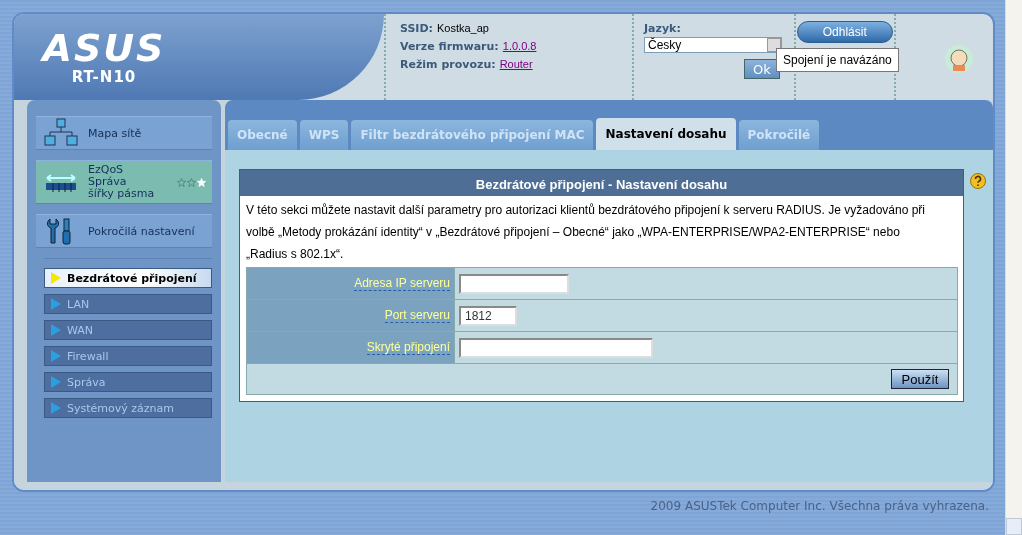 This screenshot has height=535, width=1022. I want to click on submenu-item: Bezdrátové připojení, so click(128, 278).